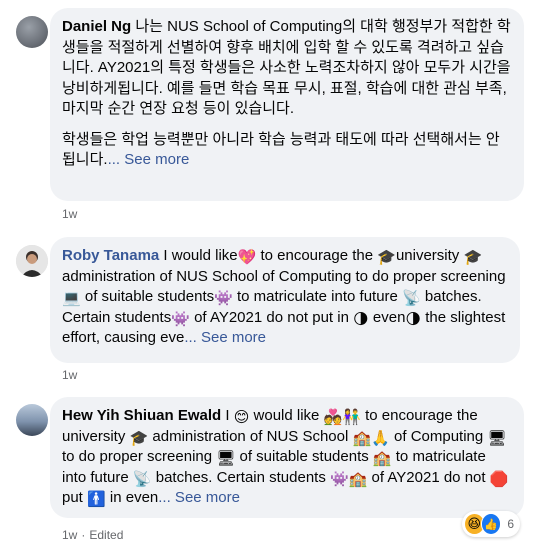 The height and width of the screenshot is (556, 543). What do you see at coordinates (333, 417) in the screenshot?
I see `couple-with-heart-icon: 💑` at bounding box center [333, 417].